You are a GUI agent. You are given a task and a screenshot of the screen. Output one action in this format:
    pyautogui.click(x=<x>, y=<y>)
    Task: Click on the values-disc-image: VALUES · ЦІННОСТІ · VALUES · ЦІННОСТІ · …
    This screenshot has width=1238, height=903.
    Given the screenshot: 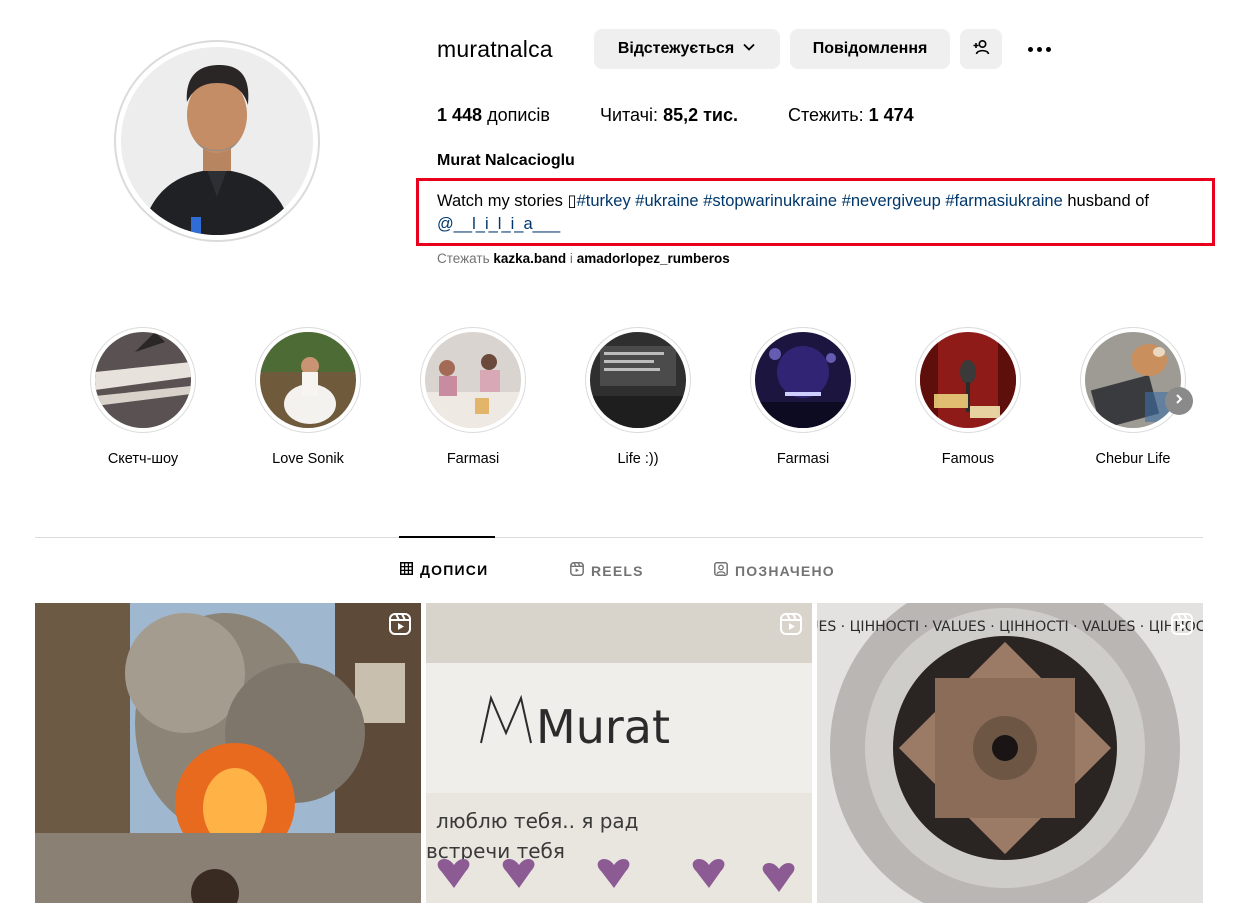 What is the action you would take?
    pyautogui.click(x=1010, y=753)
    